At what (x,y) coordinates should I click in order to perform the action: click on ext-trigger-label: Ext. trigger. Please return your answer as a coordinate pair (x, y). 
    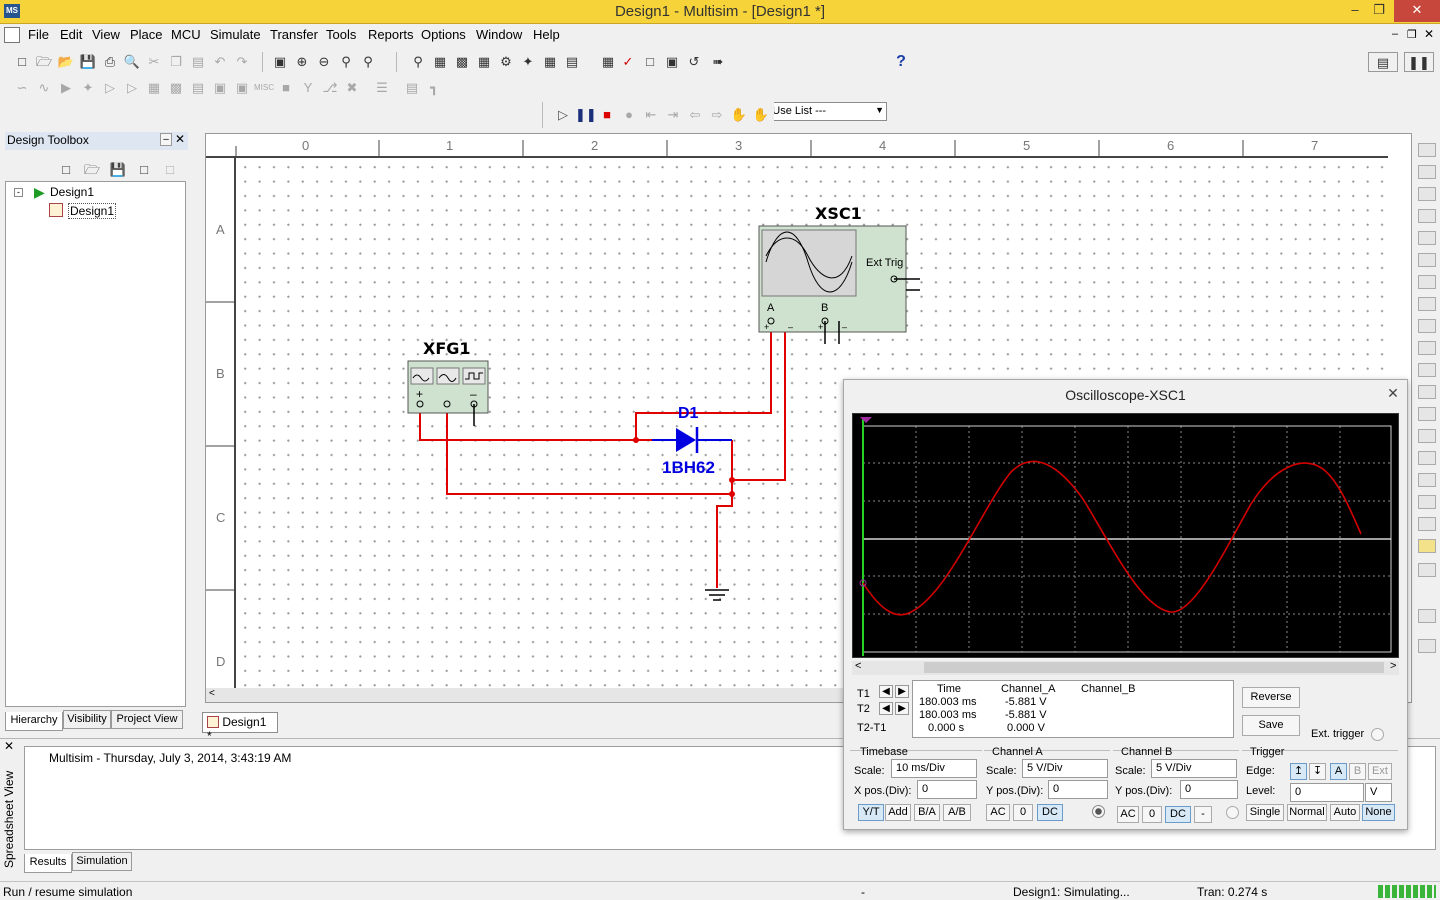
    Looking at the image, I should click on (1338, 734).